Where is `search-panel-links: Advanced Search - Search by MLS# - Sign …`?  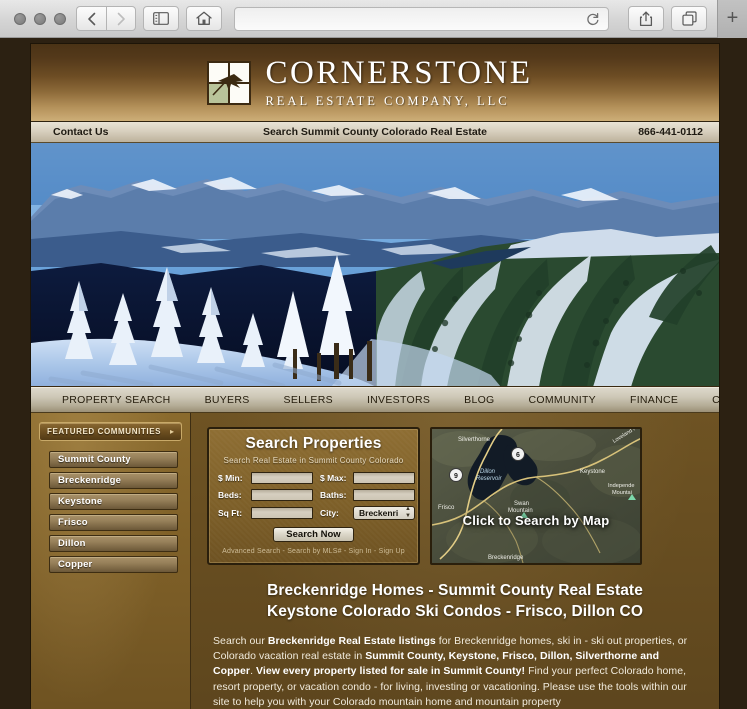
search-panel-links: Advanced Search - Search by MLS# - Sign … is located at coordinates (313, 551).